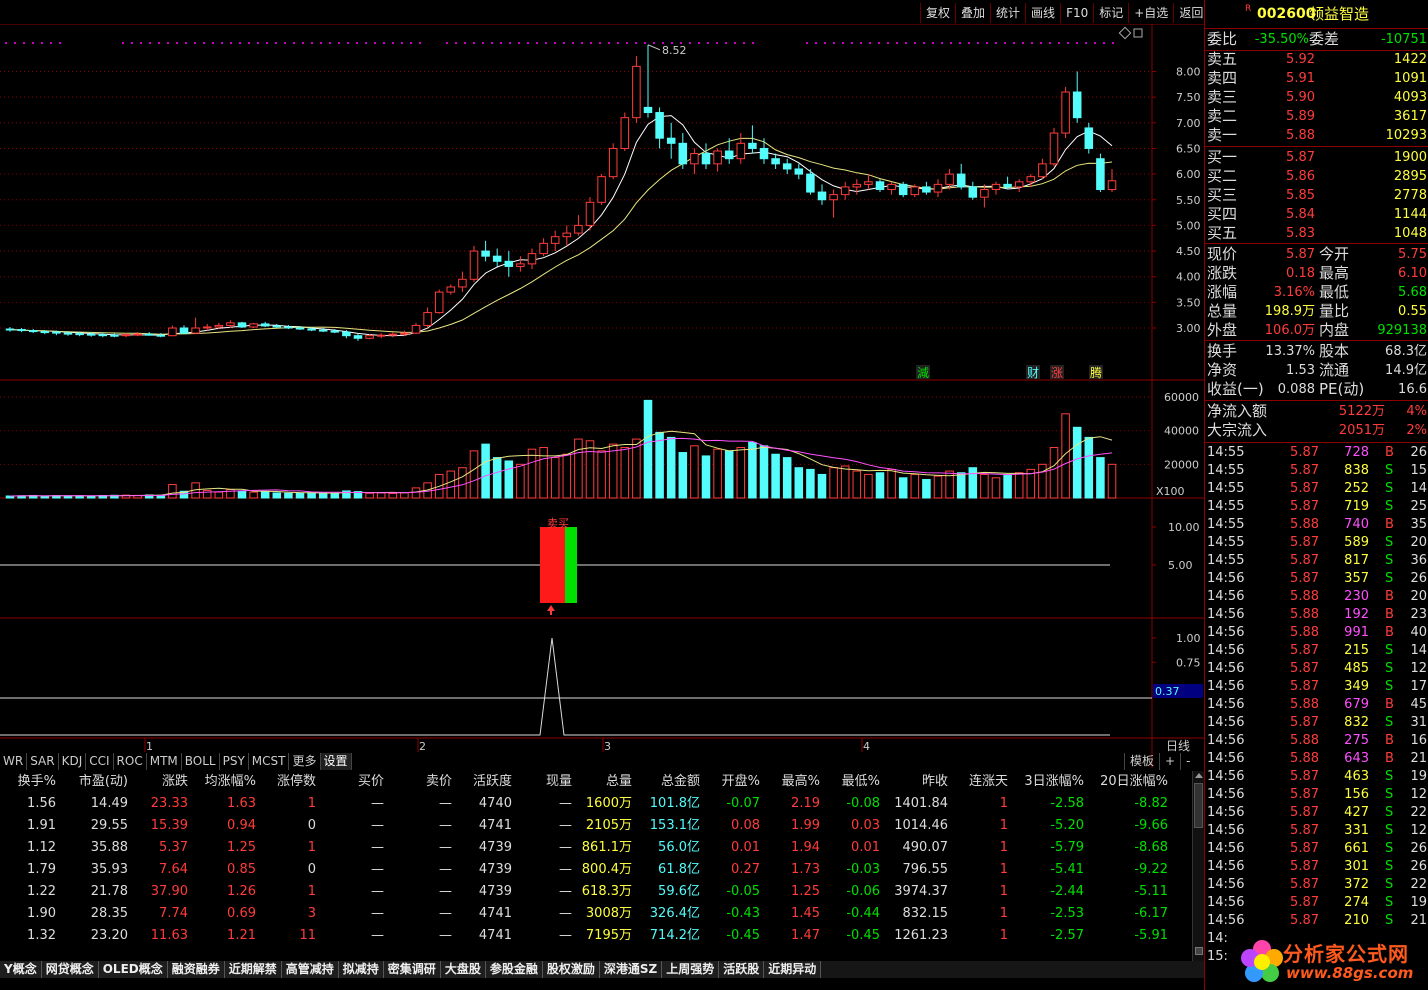 This screenshot has height=990, width=1428. Describe the element at coordinates (972, 13) in the screenshot. I see `toolbar-button-1: 叠加` at that location.